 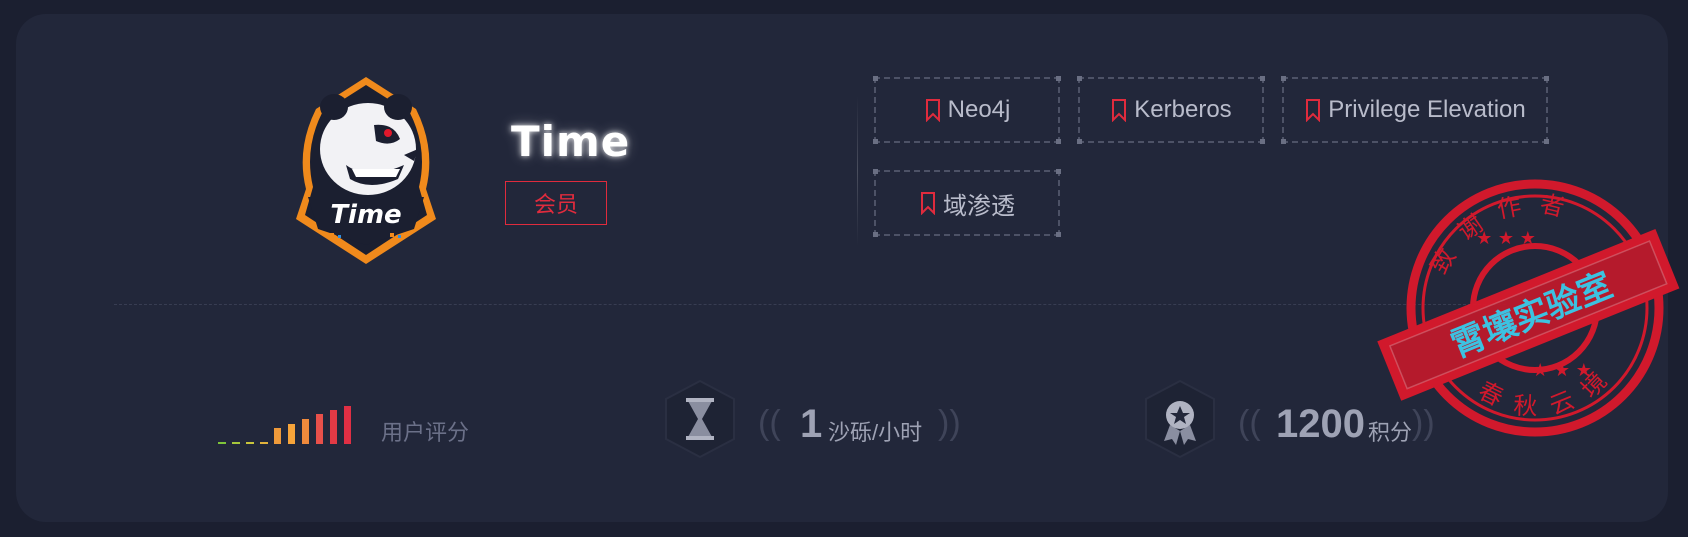 I want to click on horizontal-divider, so click(x=810, y=304).